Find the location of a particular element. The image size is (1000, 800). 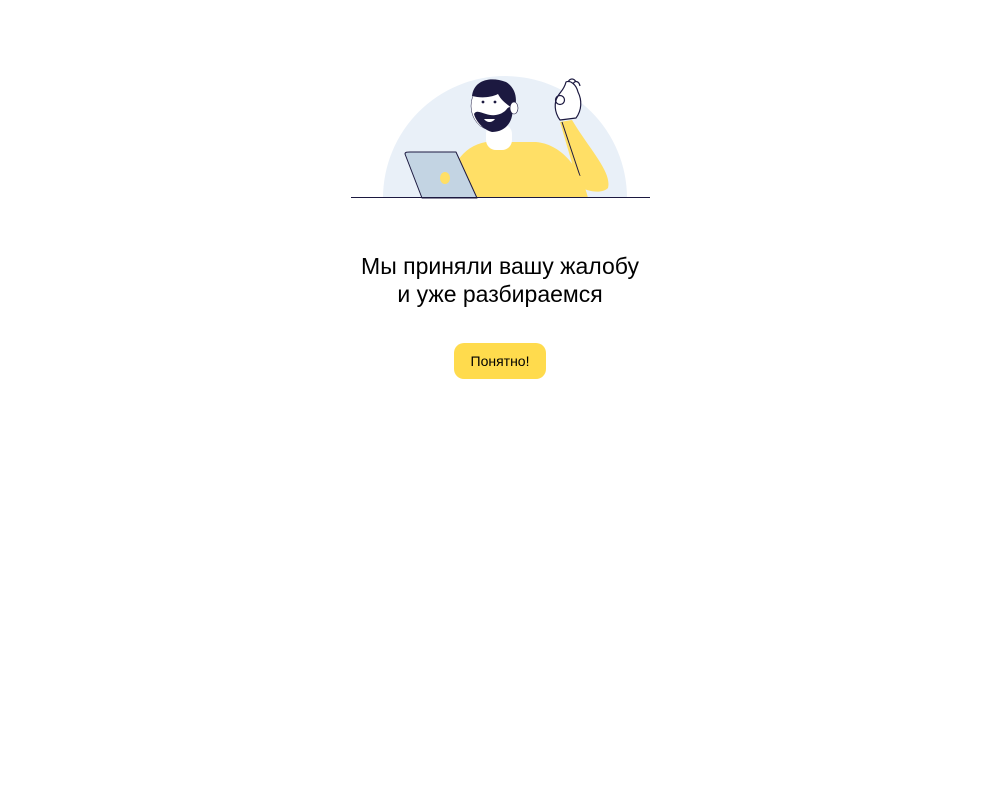

person-with-laptop-illustration is located at coordinates (500, 137).